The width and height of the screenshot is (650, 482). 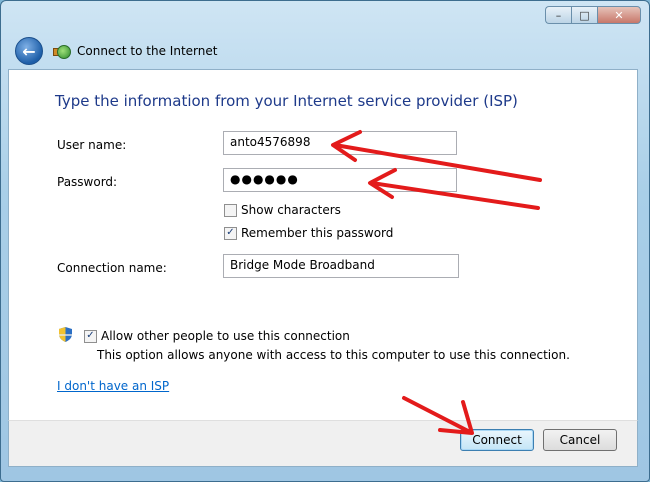 What do you see at coordinates (87, 182) in the screenshot?
I see `password-label: Password:` at bounding box center [87, 182].